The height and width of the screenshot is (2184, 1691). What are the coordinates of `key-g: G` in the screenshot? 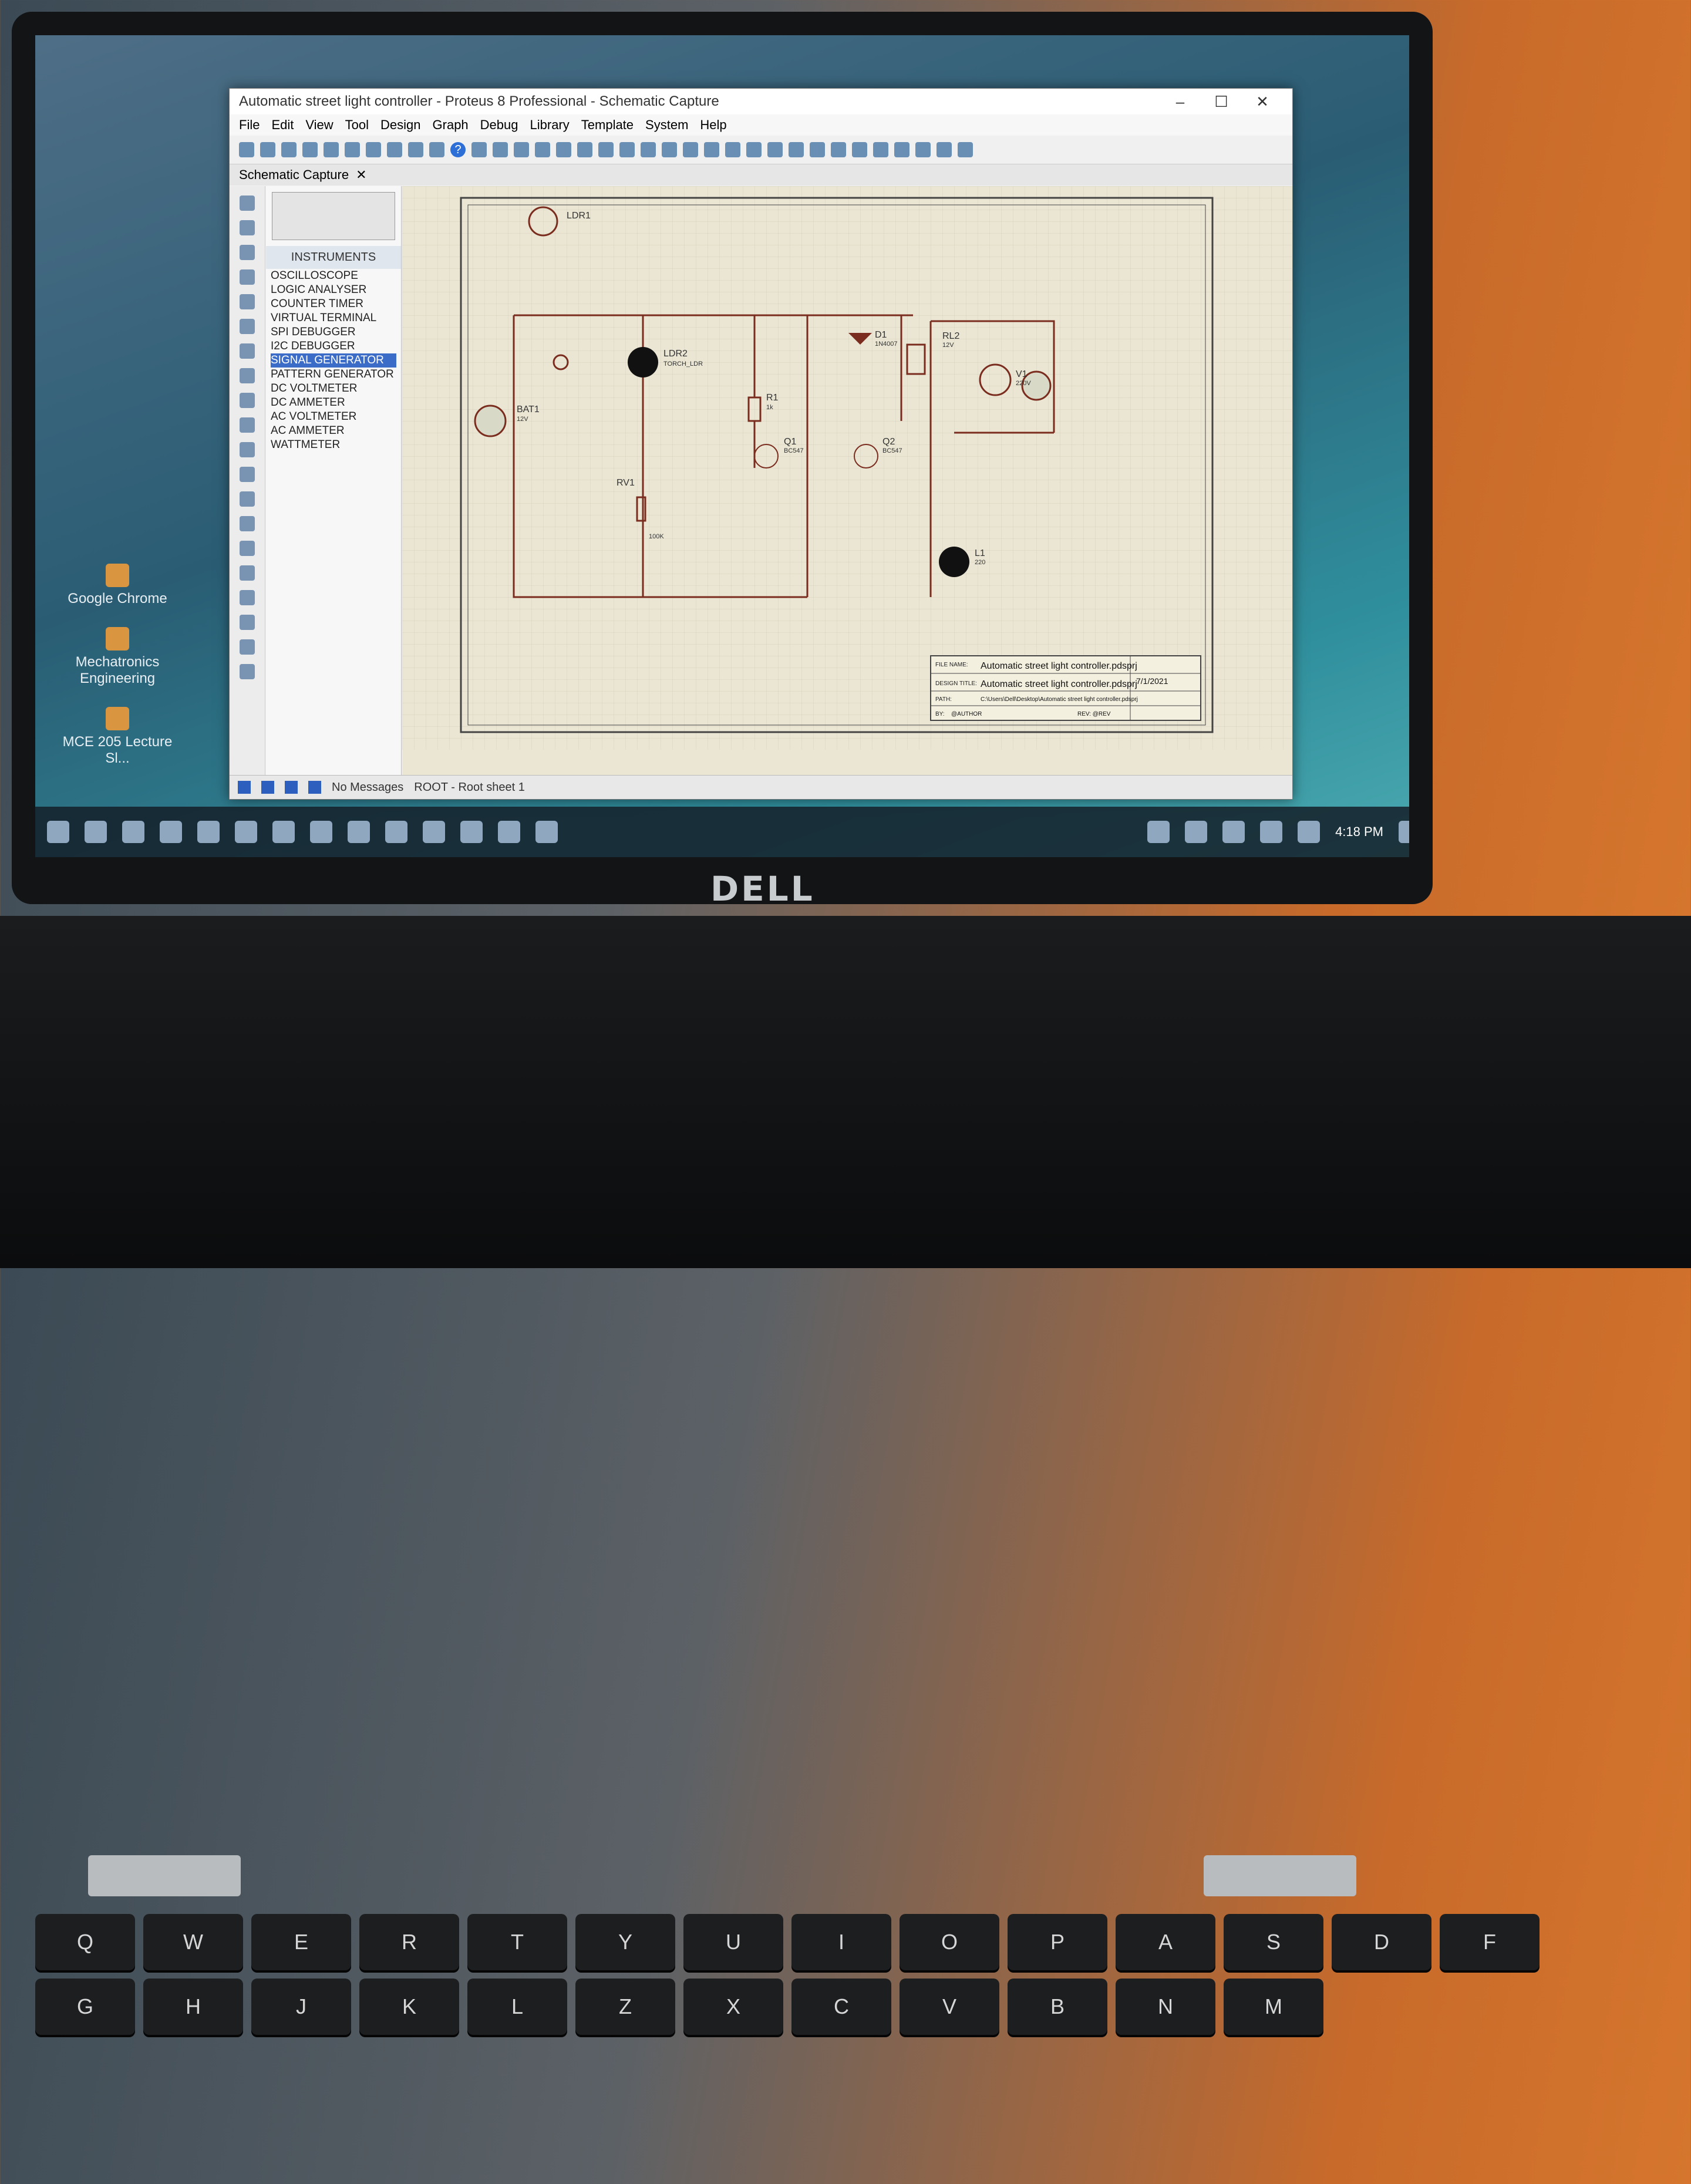 It's located at (85, 2007).